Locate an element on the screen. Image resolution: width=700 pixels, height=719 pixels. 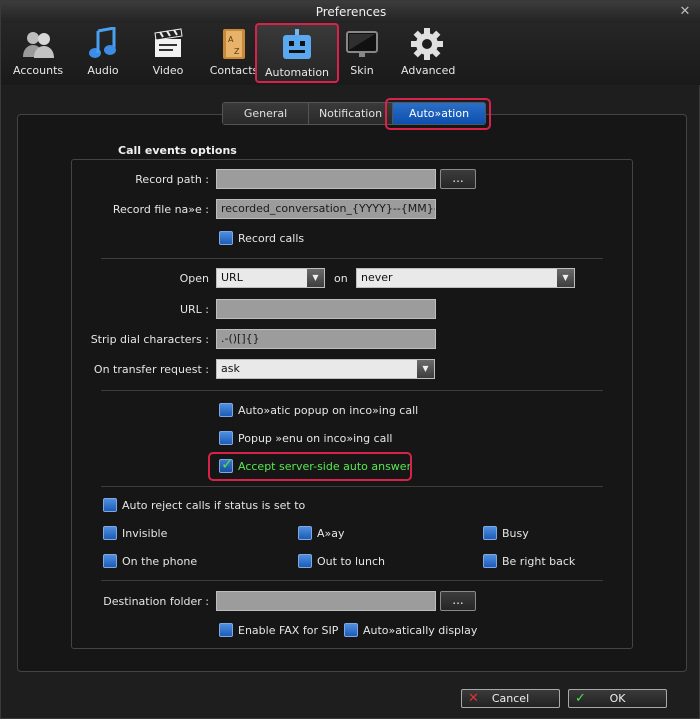
url-label: URL : is located at coordinates (194, 309).